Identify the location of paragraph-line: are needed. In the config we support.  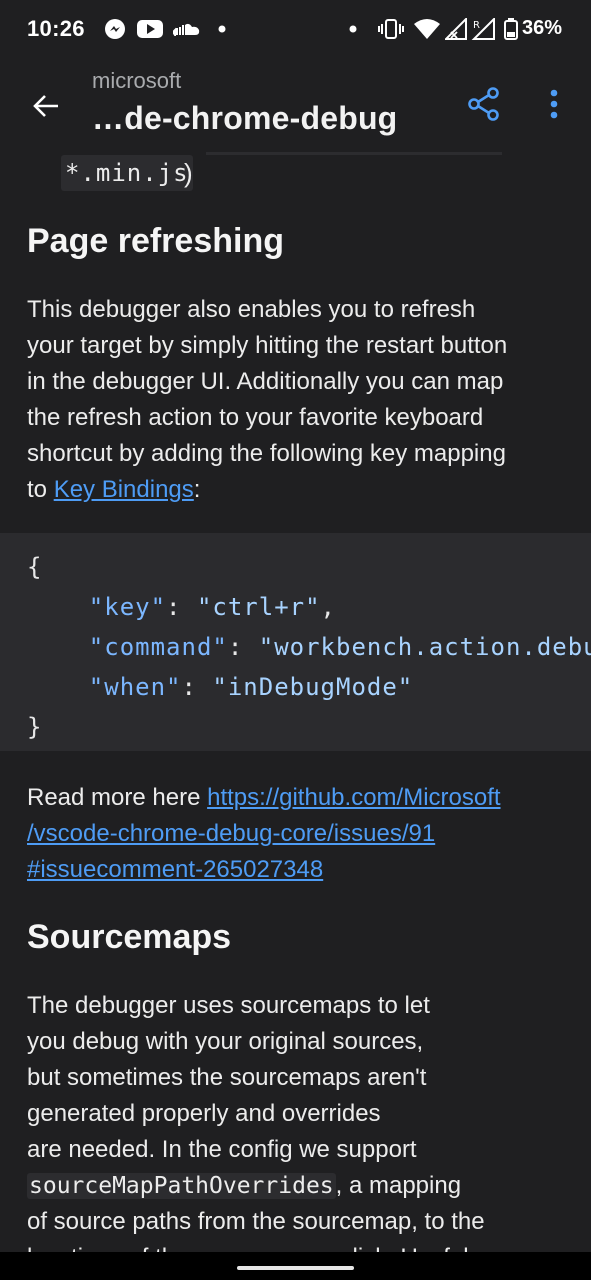
(222, 1149).